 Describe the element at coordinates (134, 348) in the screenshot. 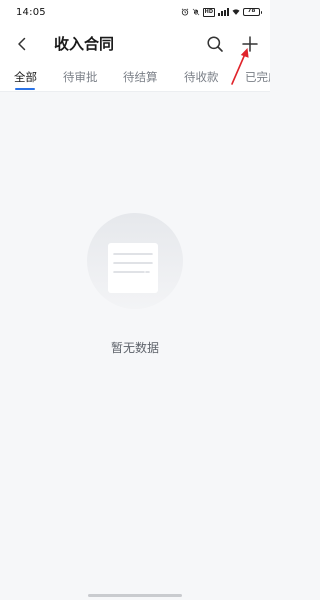

I see `empty-state-text: 暂无数据` at that location.